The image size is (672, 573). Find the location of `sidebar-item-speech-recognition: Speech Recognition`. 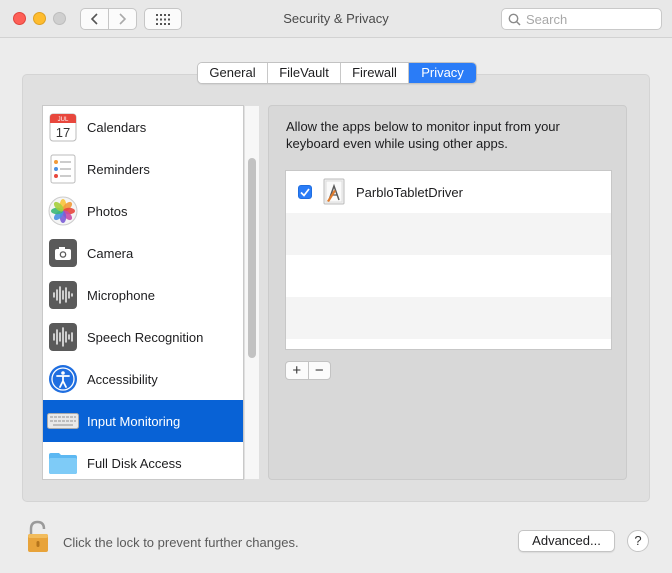

sidebar-item-speech-recognition: Speech Recognition is located at coordinates (143, 337).